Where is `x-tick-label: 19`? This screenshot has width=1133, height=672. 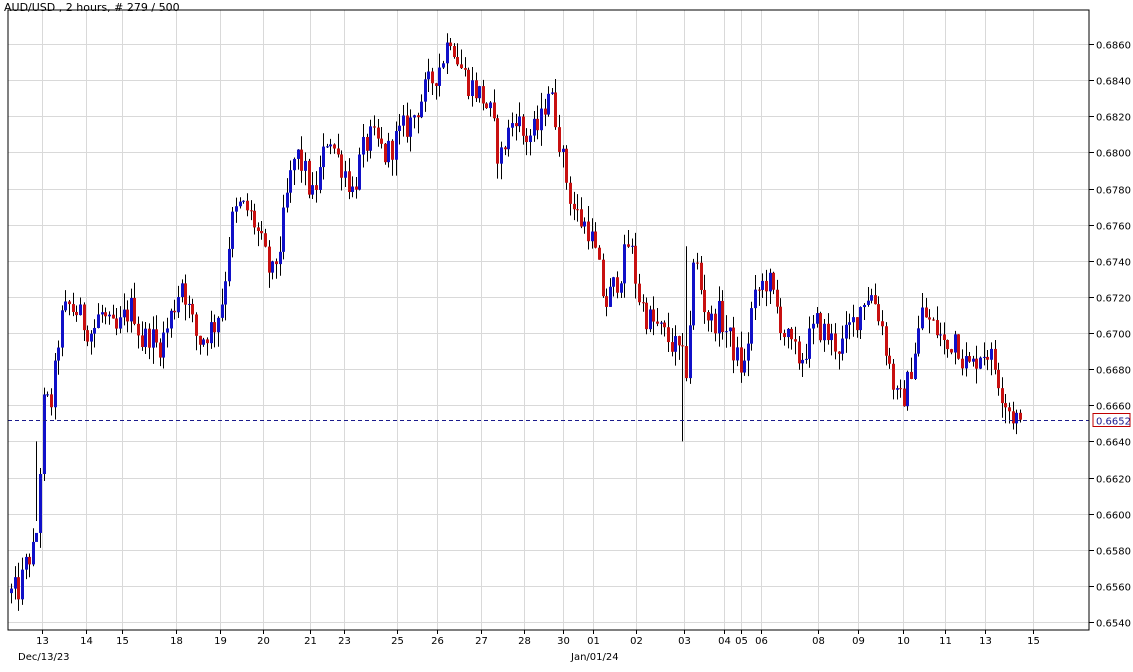 x-tick-label: 19 is located at coordinates (220, 641).